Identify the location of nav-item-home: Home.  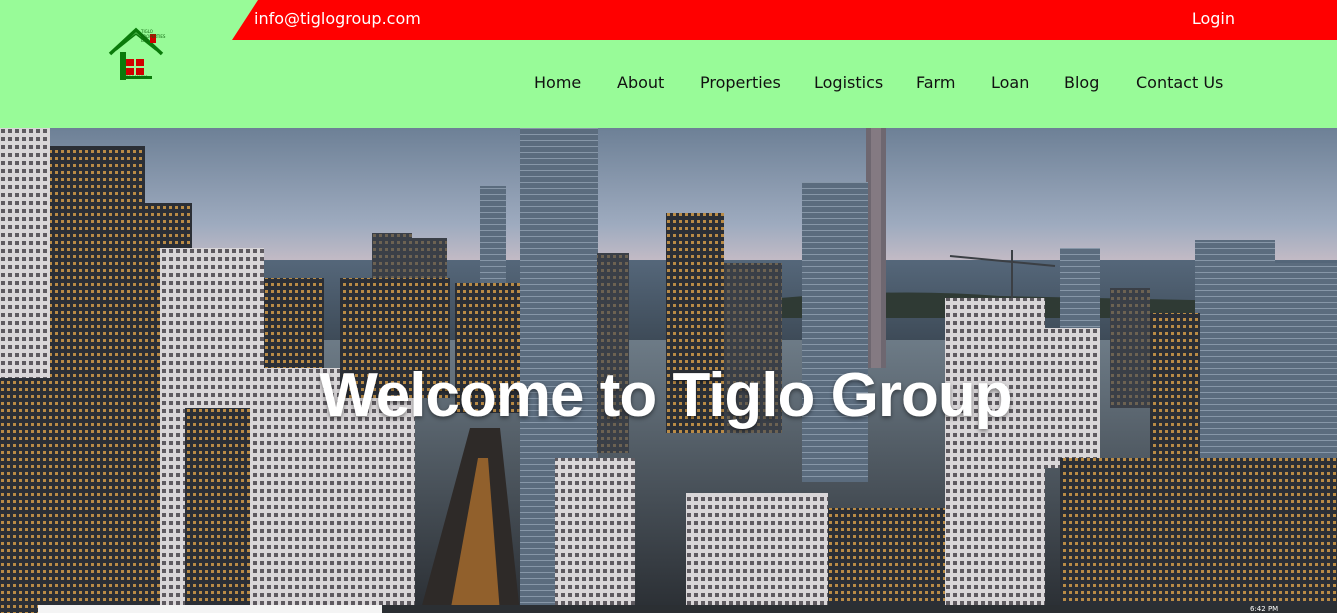
(557, 82).